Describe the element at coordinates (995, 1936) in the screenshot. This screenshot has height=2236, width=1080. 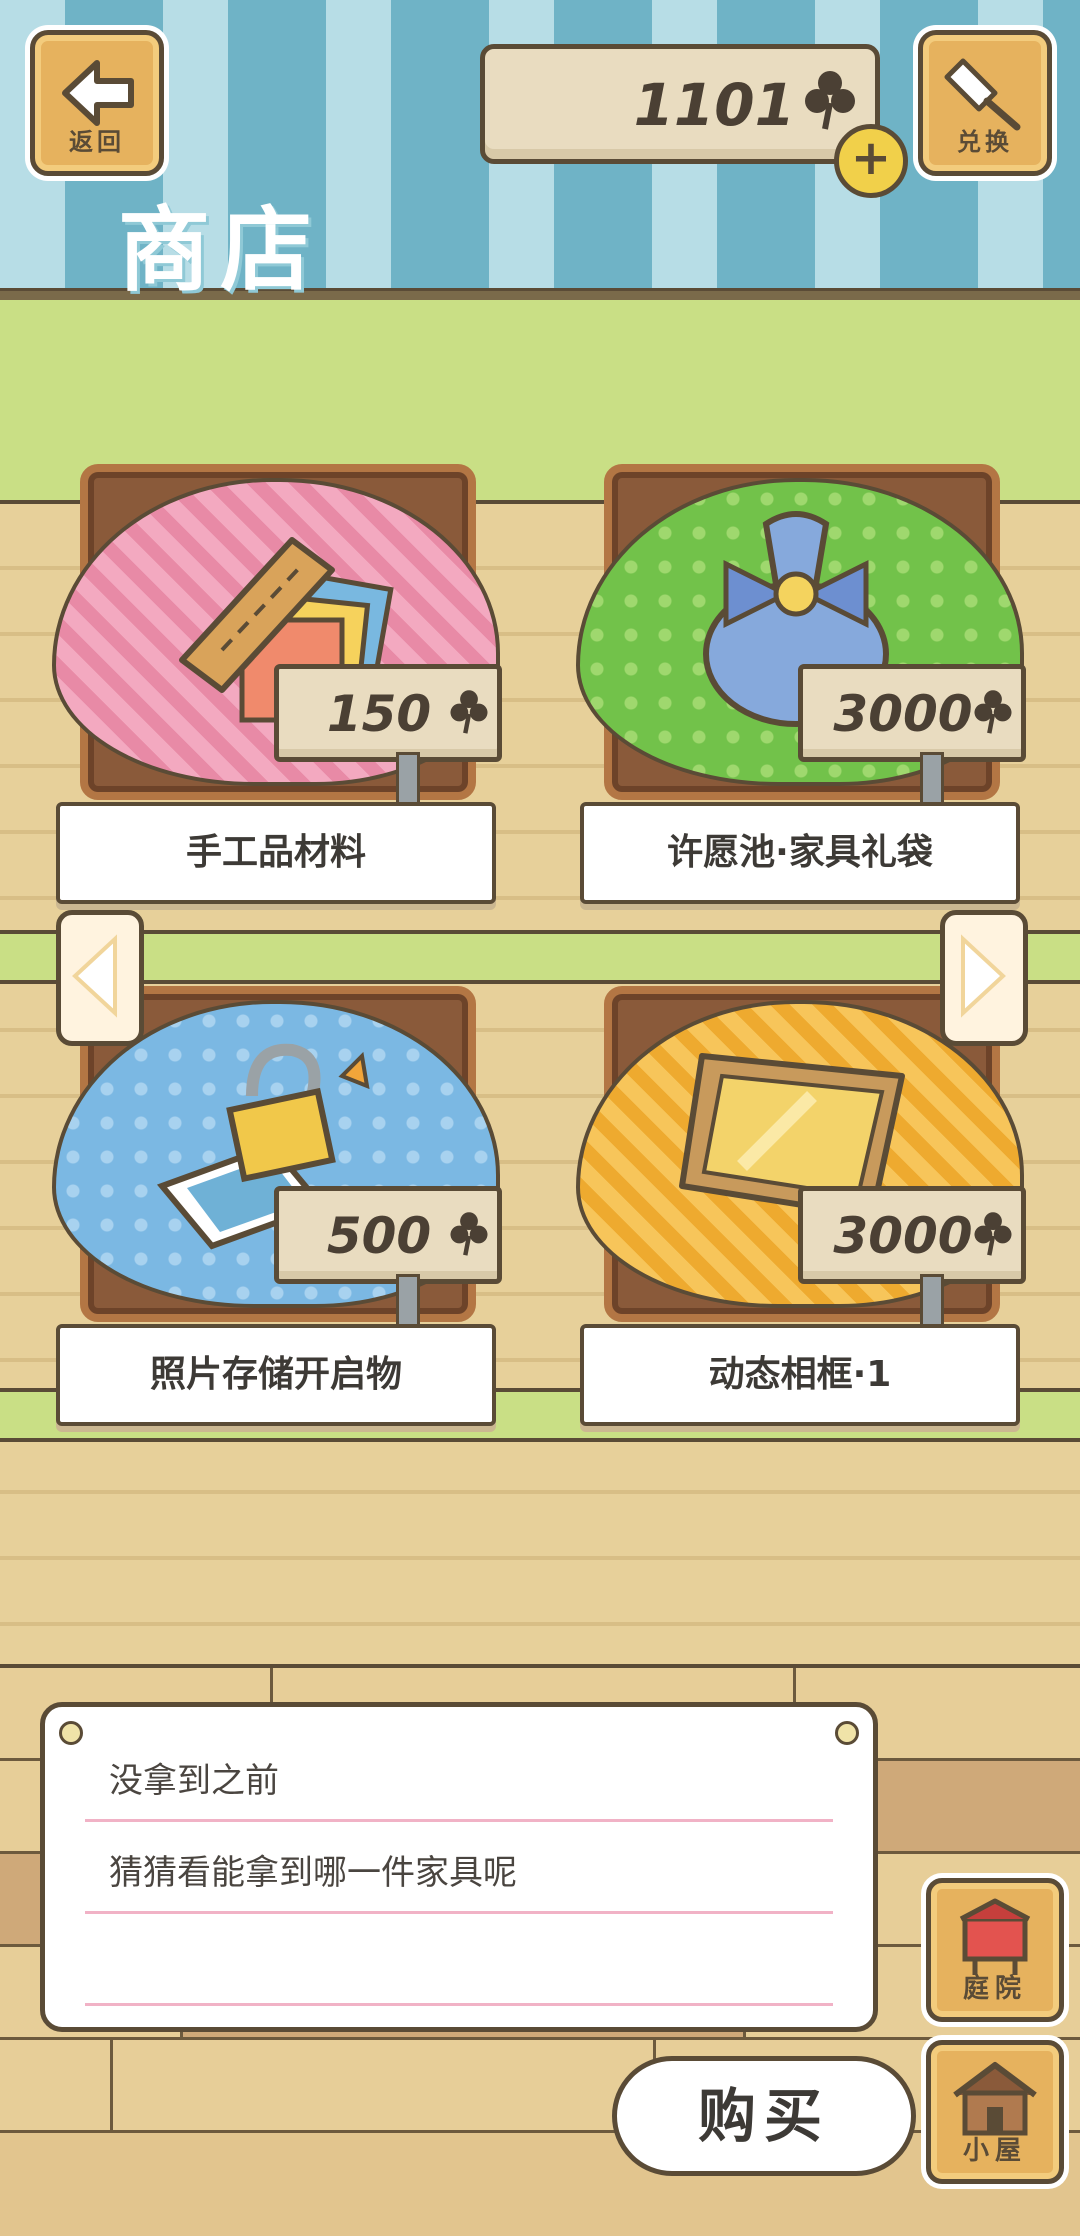
I see `yard-icon` at that location.